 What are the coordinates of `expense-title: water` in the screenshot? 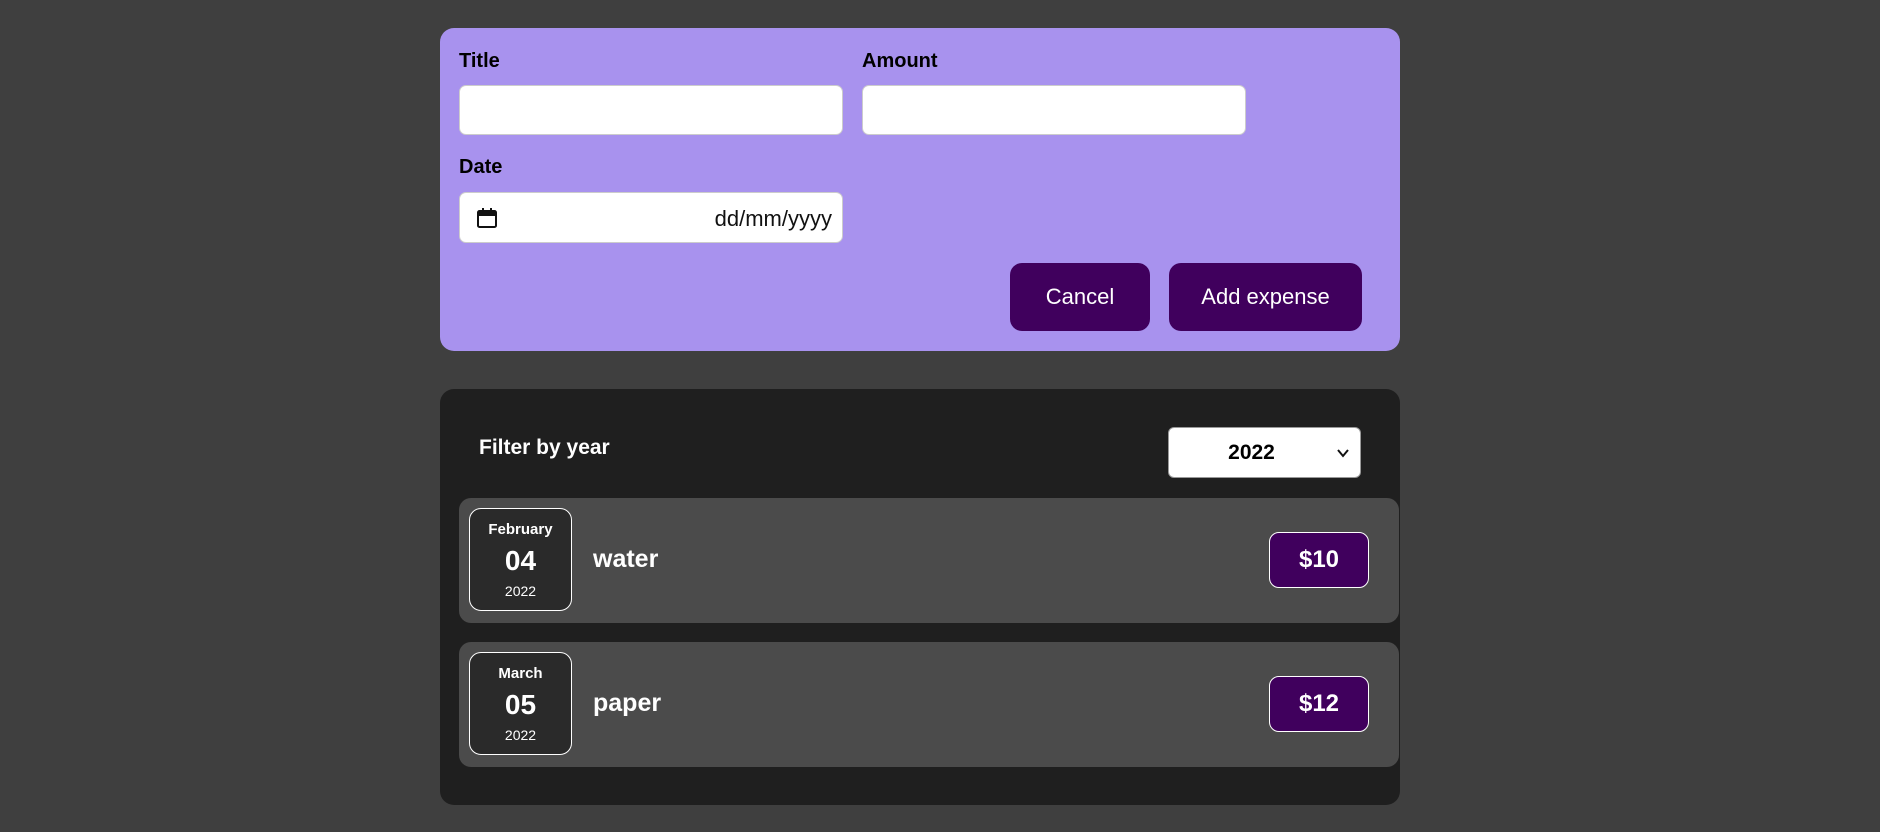 It's located at (626, 559).